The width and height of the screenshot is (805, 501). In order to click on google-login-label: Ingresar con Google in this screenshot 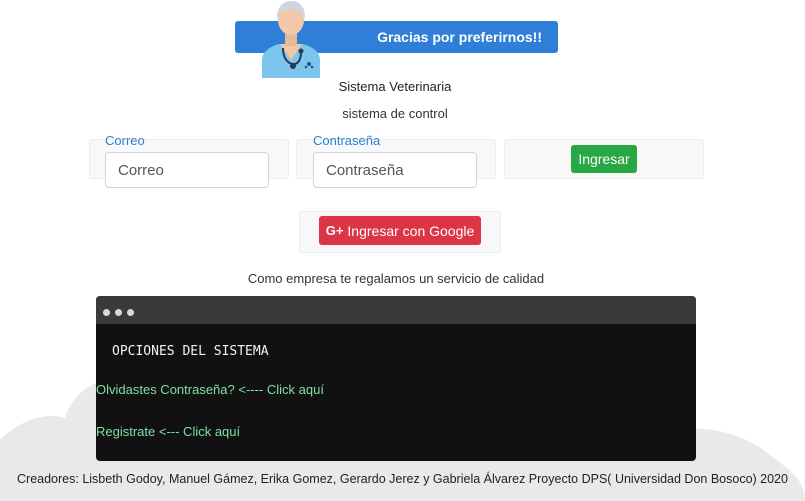, I will do `click(411, 230)`.